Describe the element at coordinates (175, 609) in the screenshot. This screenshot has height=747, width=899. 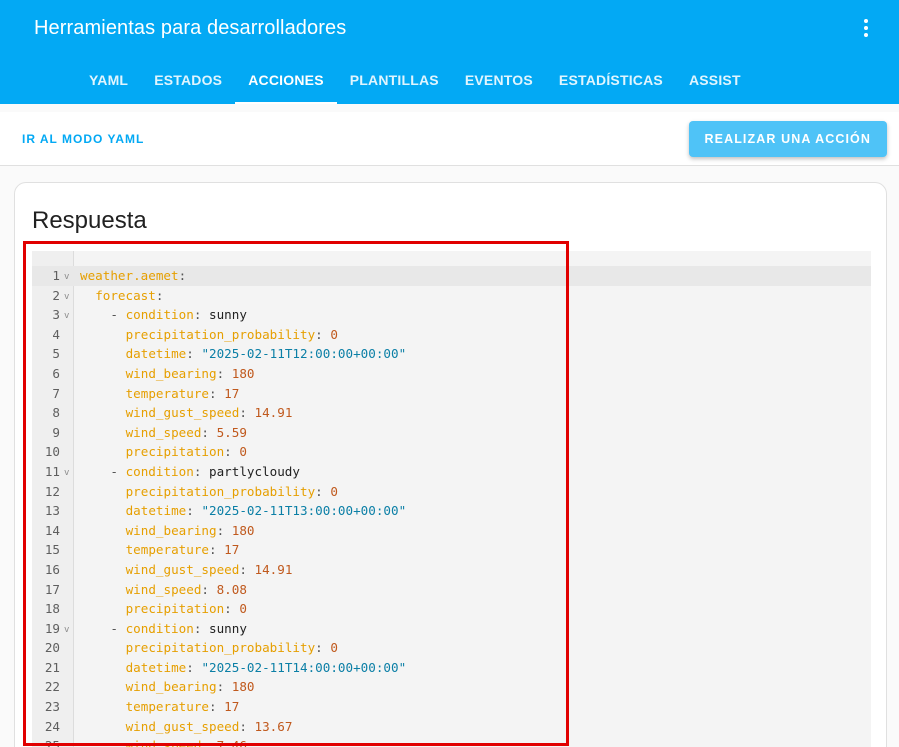
I see `yaml-key: precipitation` at that location.